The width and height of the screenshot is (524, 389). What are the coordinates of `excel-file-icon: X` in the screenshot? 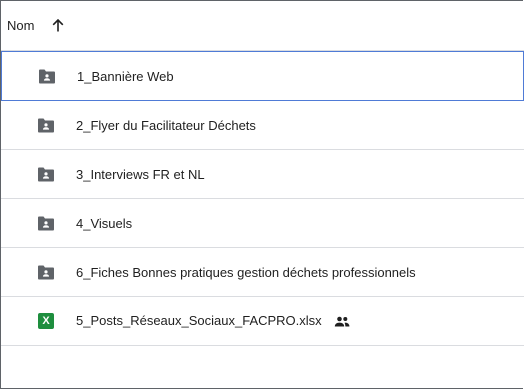 It's located at (46, 321).